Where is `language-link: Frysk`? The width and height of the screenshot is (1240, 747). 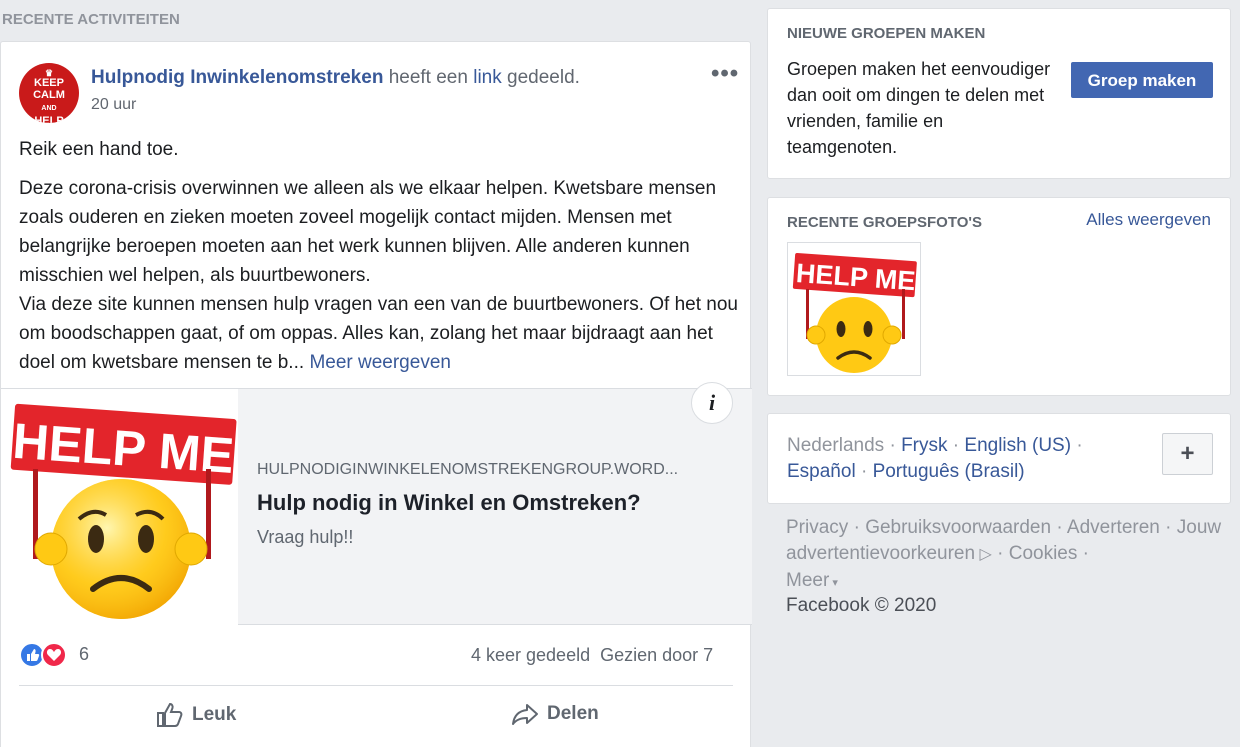 language-link: Frysk is located at coordinates (924, 445).